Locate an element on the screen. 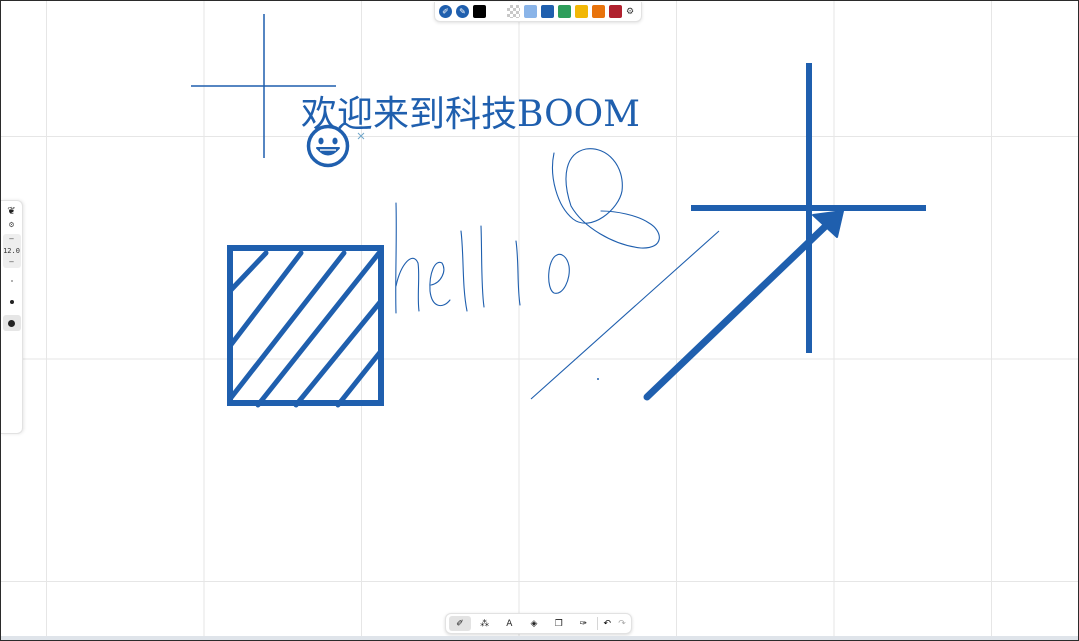 Image resolution: width=1079 pixels, height=641 pixels. color-swatch-orange is located at coordinates (598, 11).